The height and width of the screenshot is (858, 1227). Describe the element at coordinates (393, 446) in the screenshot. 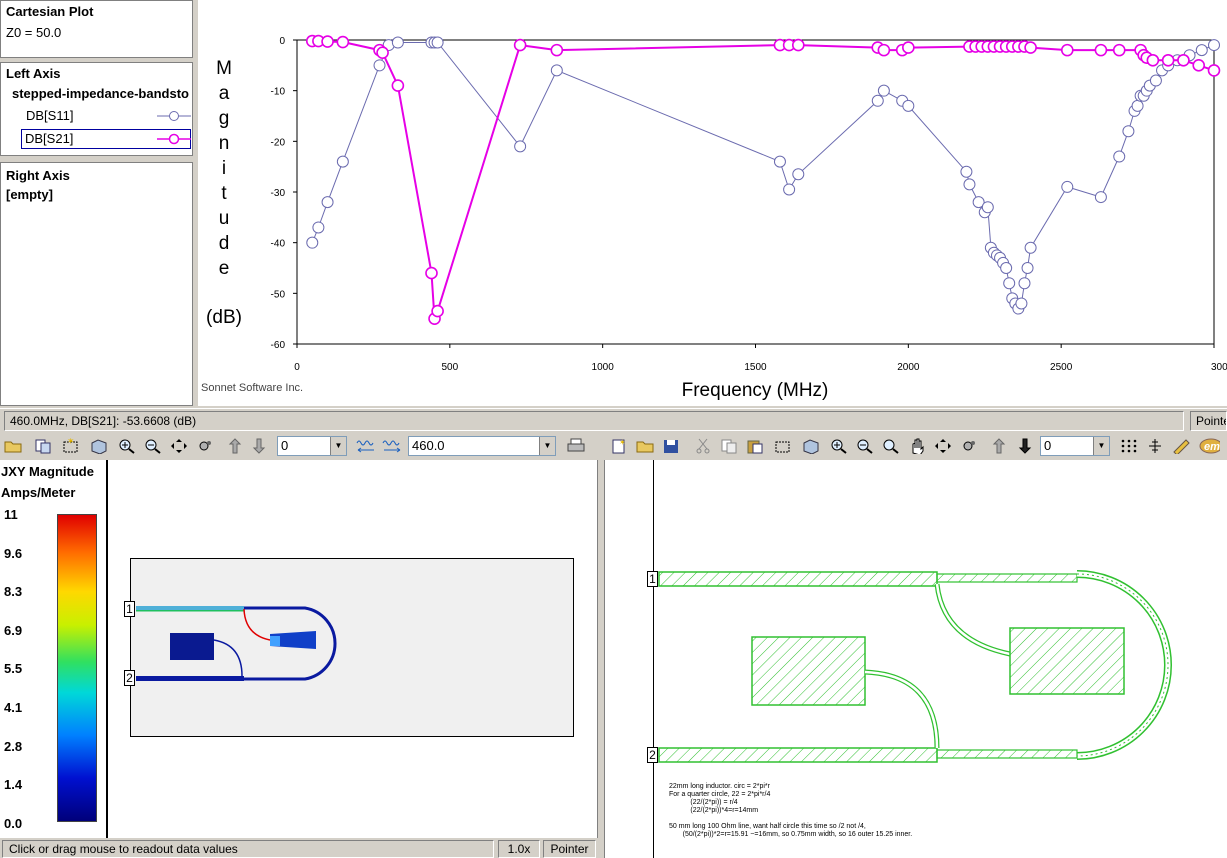

I see `frequency-next-icon` at that location.